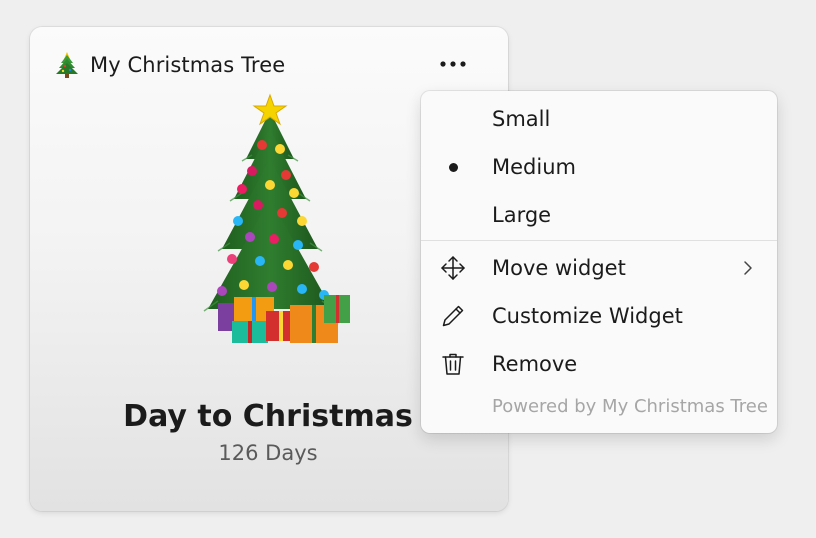 The image size is (816, 538). I want to click on christmas-tree-illustration, so click(276, 218).